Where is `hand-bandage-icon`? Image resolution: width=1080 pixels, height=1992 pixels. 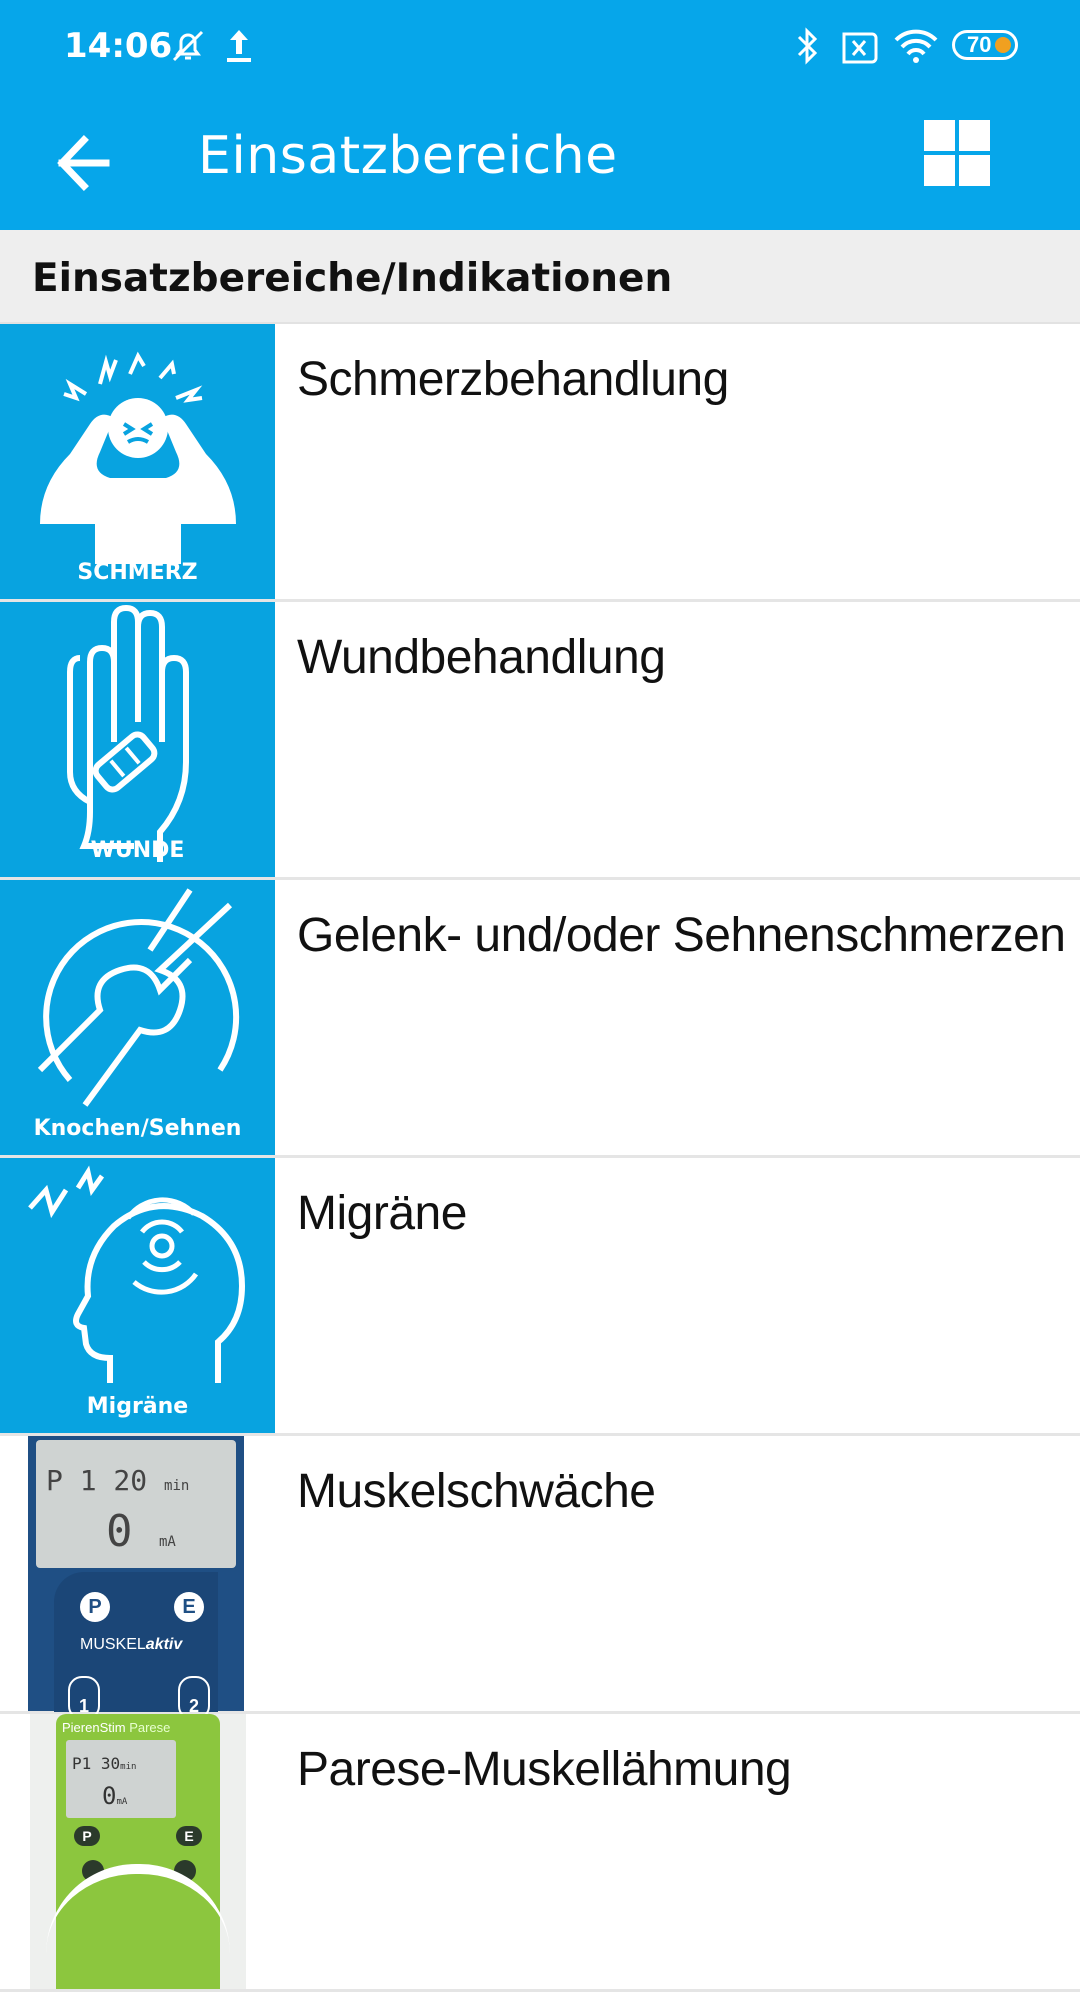 hand-bandage-icon is located at coordinates (128, 733).